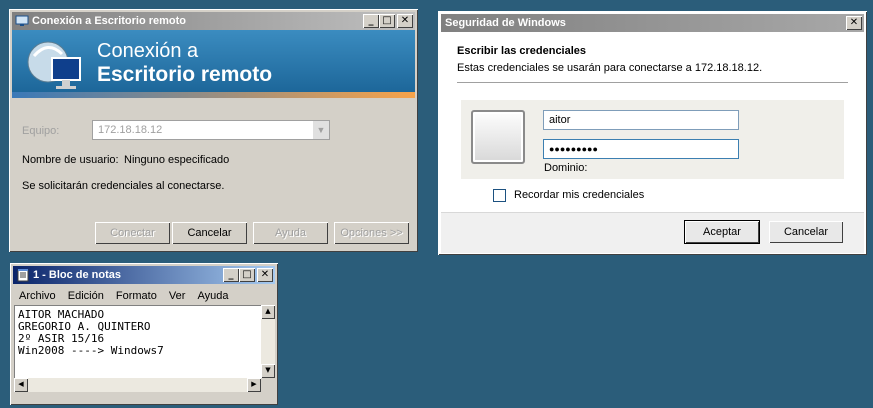 The width and height of the screenshot is (873, 408). I want to click on rdp-banner: Conexión a Escritorio remoto, so click(213, 64).